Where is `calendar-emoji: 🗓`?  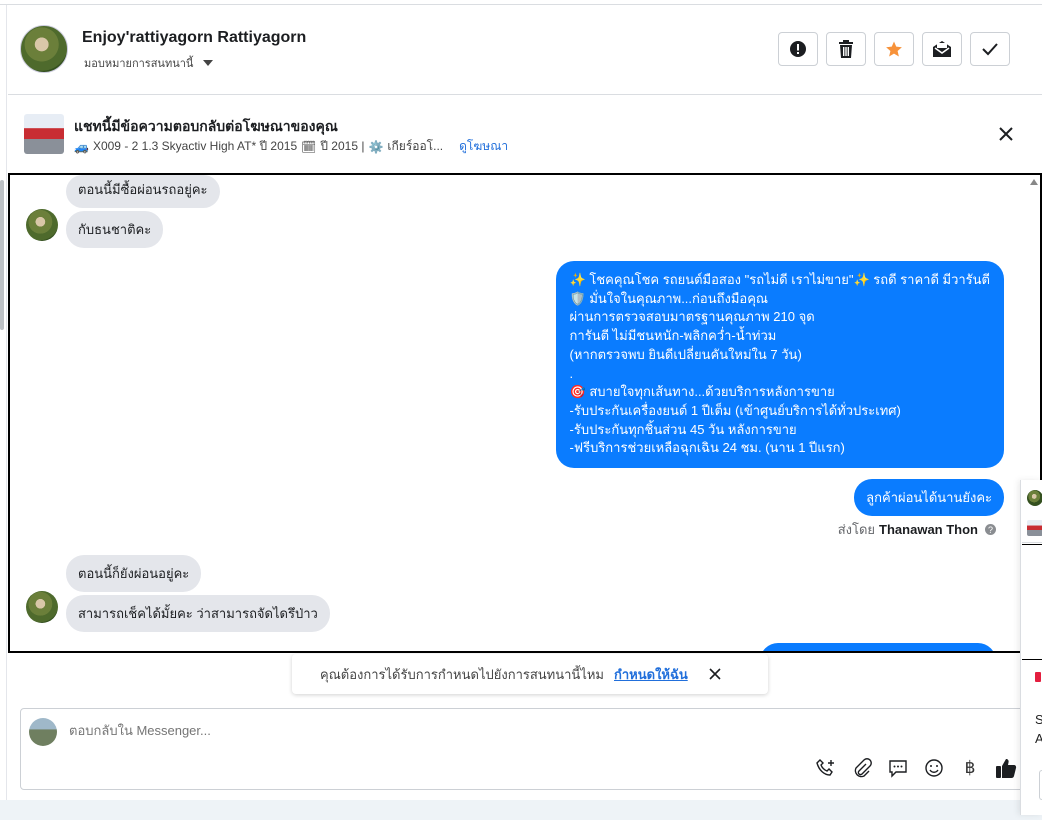 calendar-emoji: 🗓 is located at coordinates (309, 146).